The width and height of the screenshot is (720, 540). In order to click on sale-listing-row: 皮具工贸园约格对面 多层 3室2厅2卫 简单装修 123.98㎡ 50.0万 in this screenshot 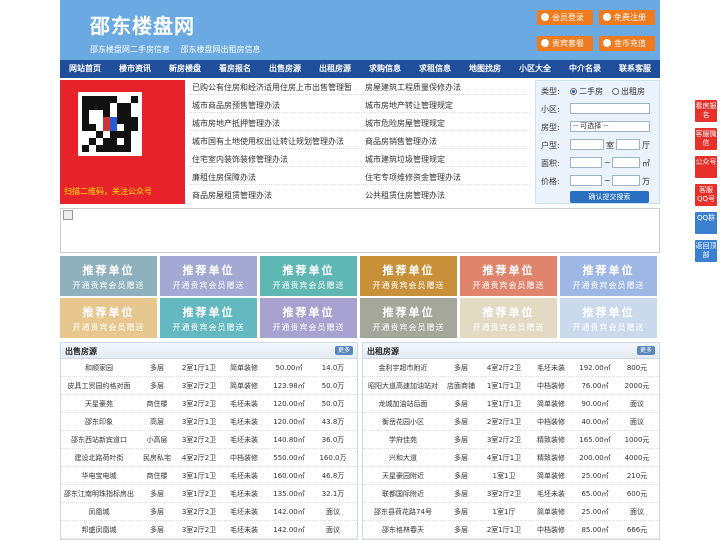, I will do `click(209, 386)`.